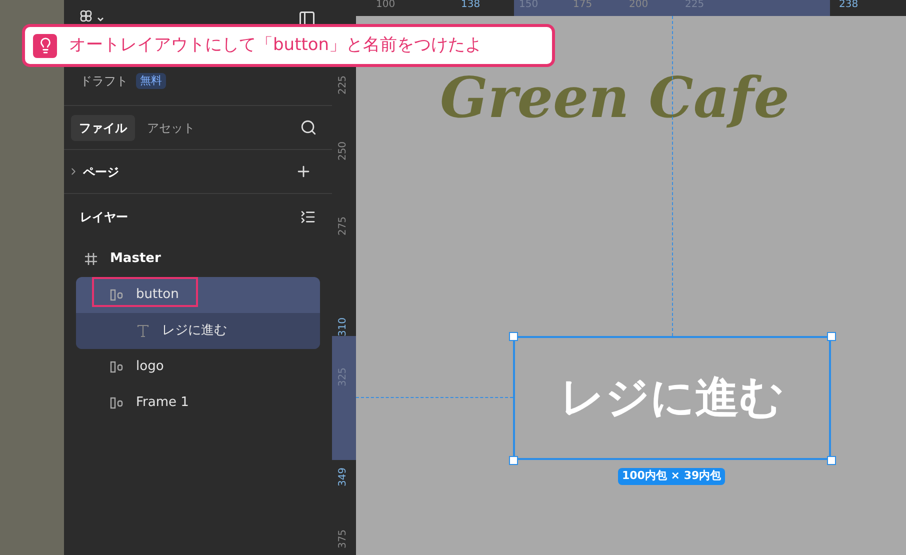  I want to click on text-icon, so click(143, 331).